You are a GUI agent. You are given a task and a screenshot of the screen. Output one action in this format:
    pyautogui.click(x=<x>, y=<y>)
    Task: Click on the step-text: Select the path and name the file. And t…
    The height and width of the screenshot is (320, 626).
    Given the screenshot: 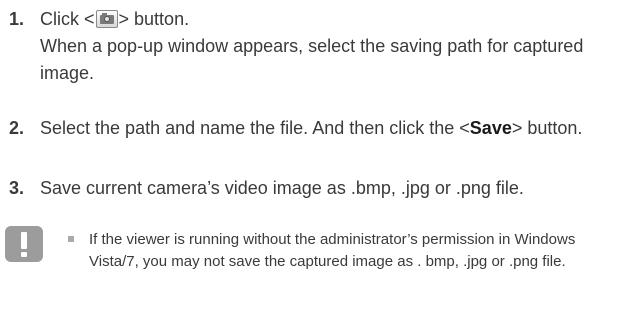 What is the action you would take?
    pyautogui.click(x=255, y=128)
    